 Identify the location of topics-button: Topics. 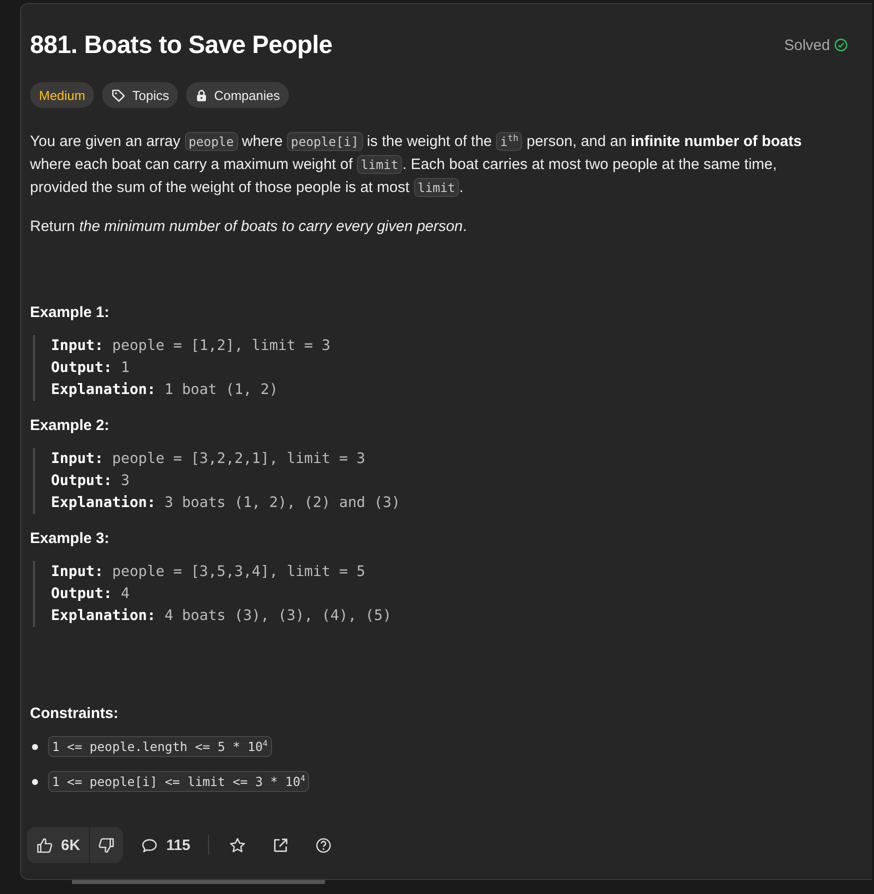
(140, 95).